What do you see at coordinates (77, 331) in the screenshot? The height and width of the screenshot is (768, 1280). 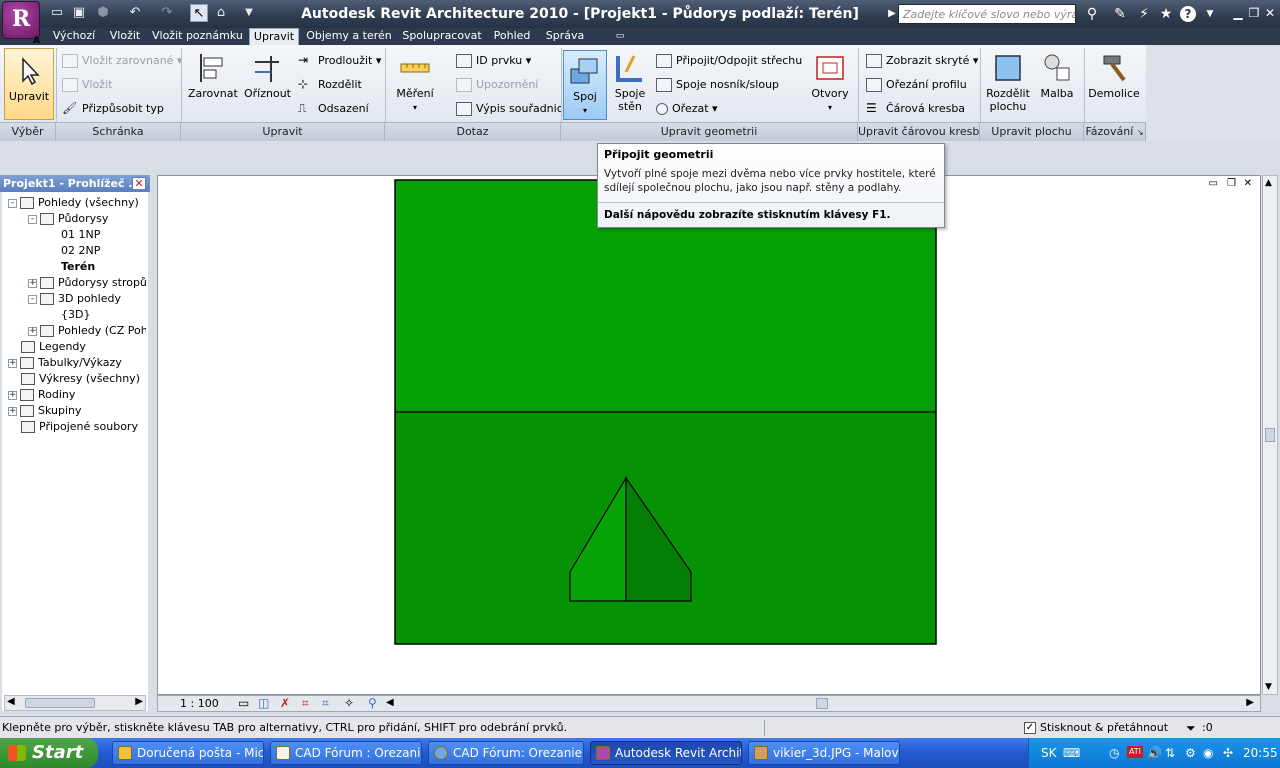 I see `browser-node: + Pohledy (CZ Pohled)` at bounding box center [77, 331].